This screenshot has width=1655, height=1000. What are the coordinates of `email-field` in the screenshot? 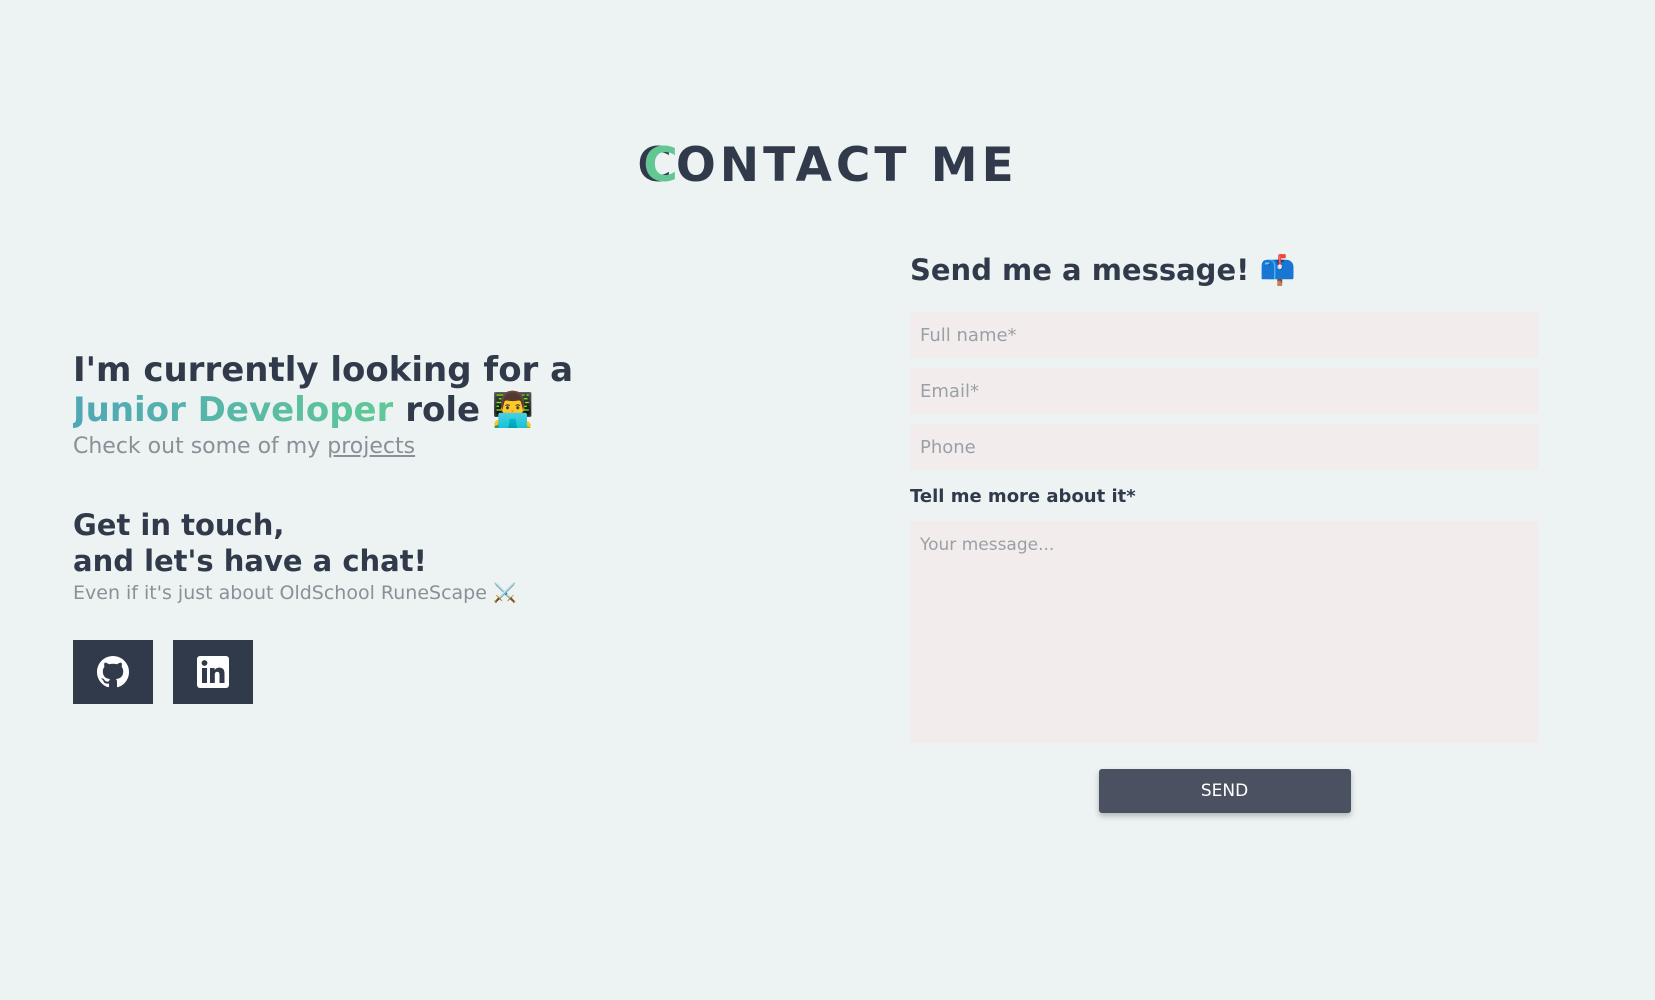 It's located at (1224, 391).